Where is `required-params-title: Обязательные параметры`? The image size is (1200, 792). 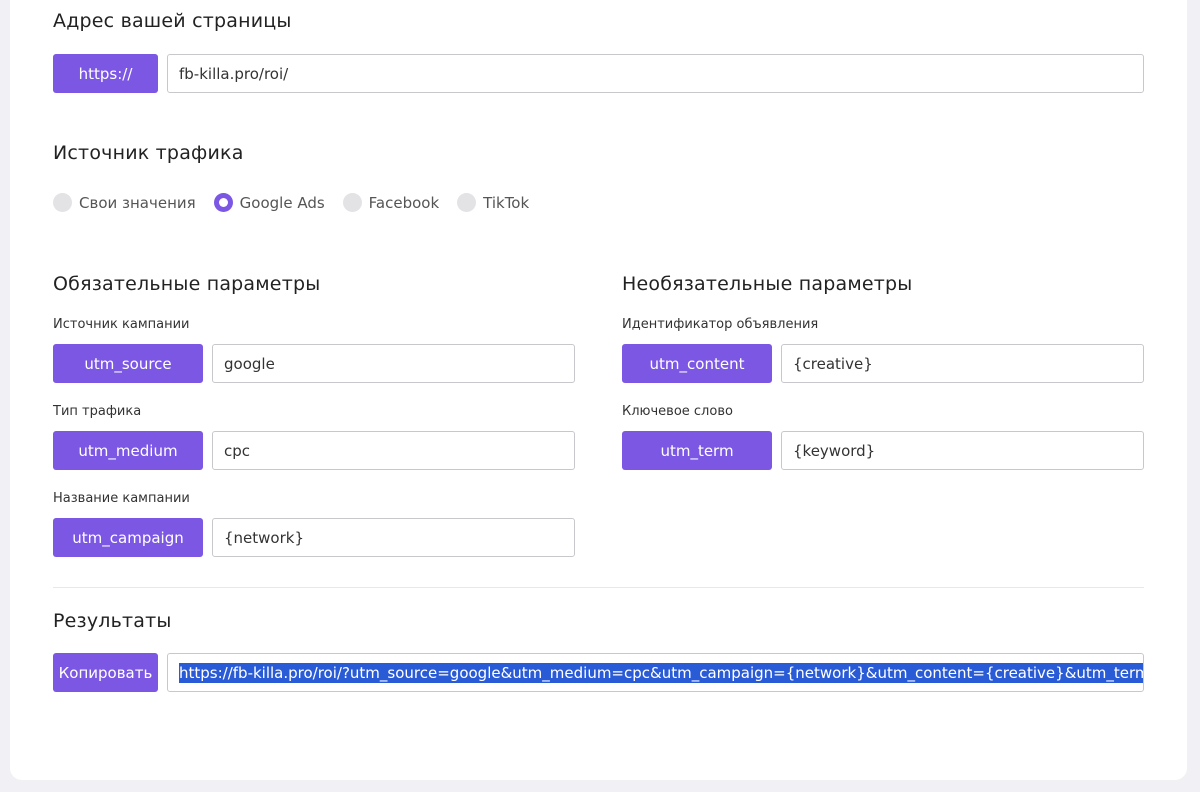
required-params-title: Обязательные параметры is located at coordinates (187, 284).